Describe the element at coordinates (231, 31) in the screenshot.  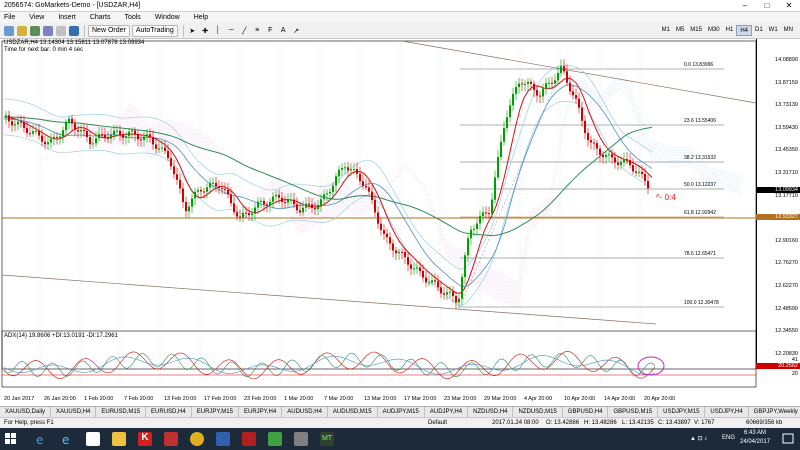
I see `horizontal-line-icon: ─` at that location.